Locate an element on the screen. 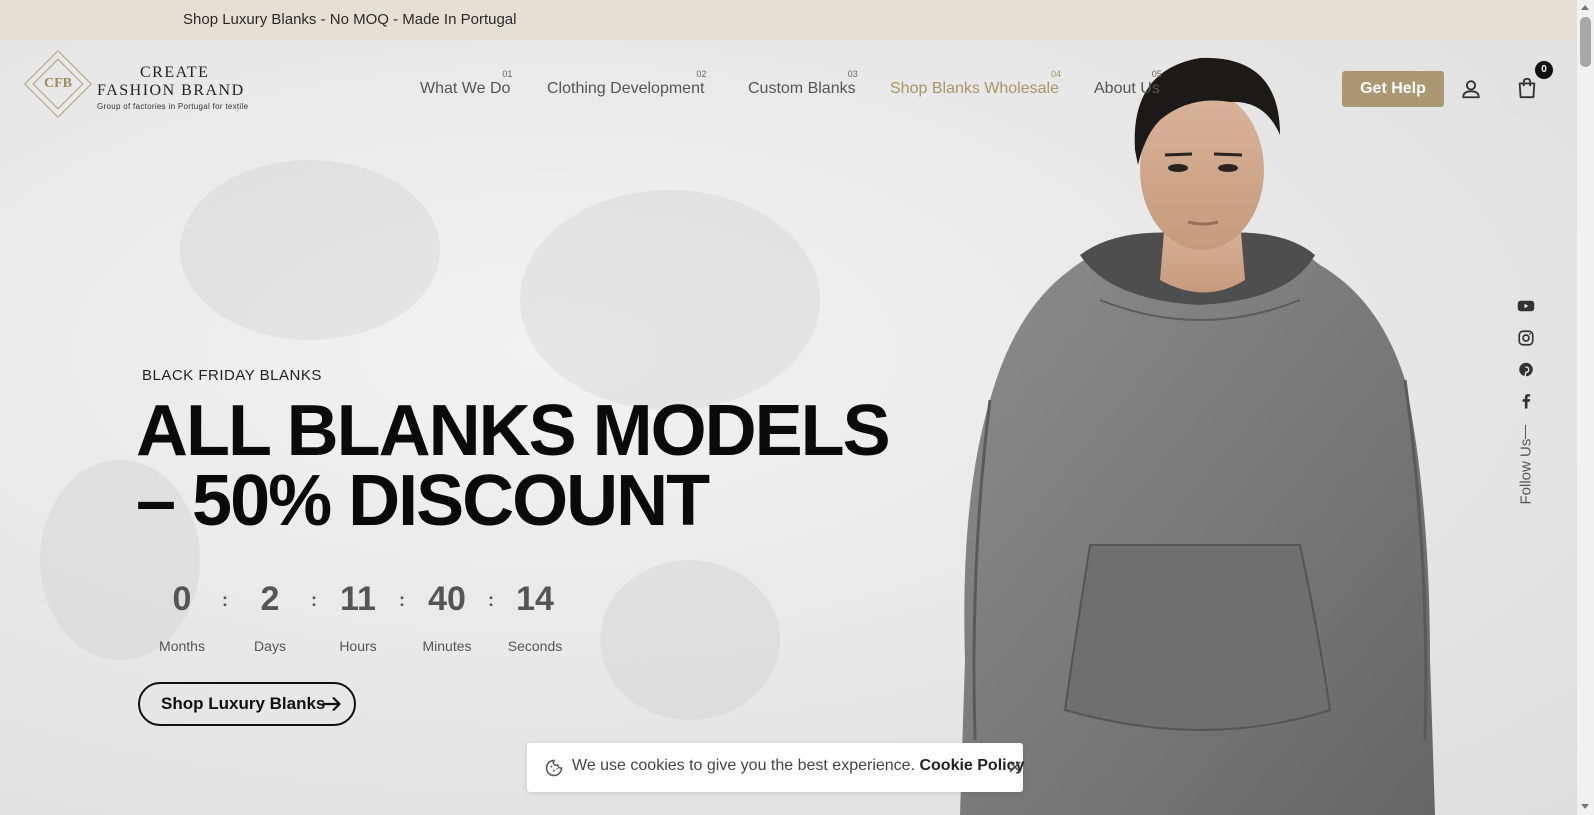 The image size is (1594, 815). countdown-days-label: Days is located at coordinates (270, 646).